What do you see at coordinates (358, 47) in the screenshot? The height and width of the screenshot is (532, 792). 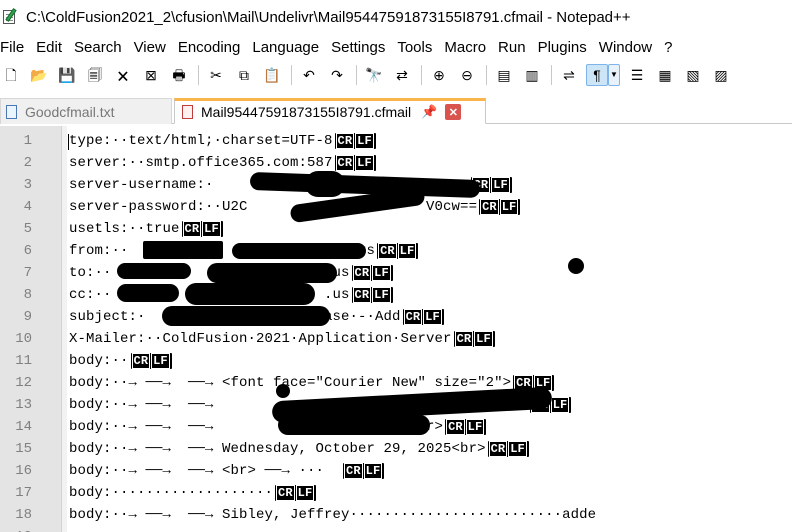 I see `menu-settings: Settings` at bounding box center [358, 47].